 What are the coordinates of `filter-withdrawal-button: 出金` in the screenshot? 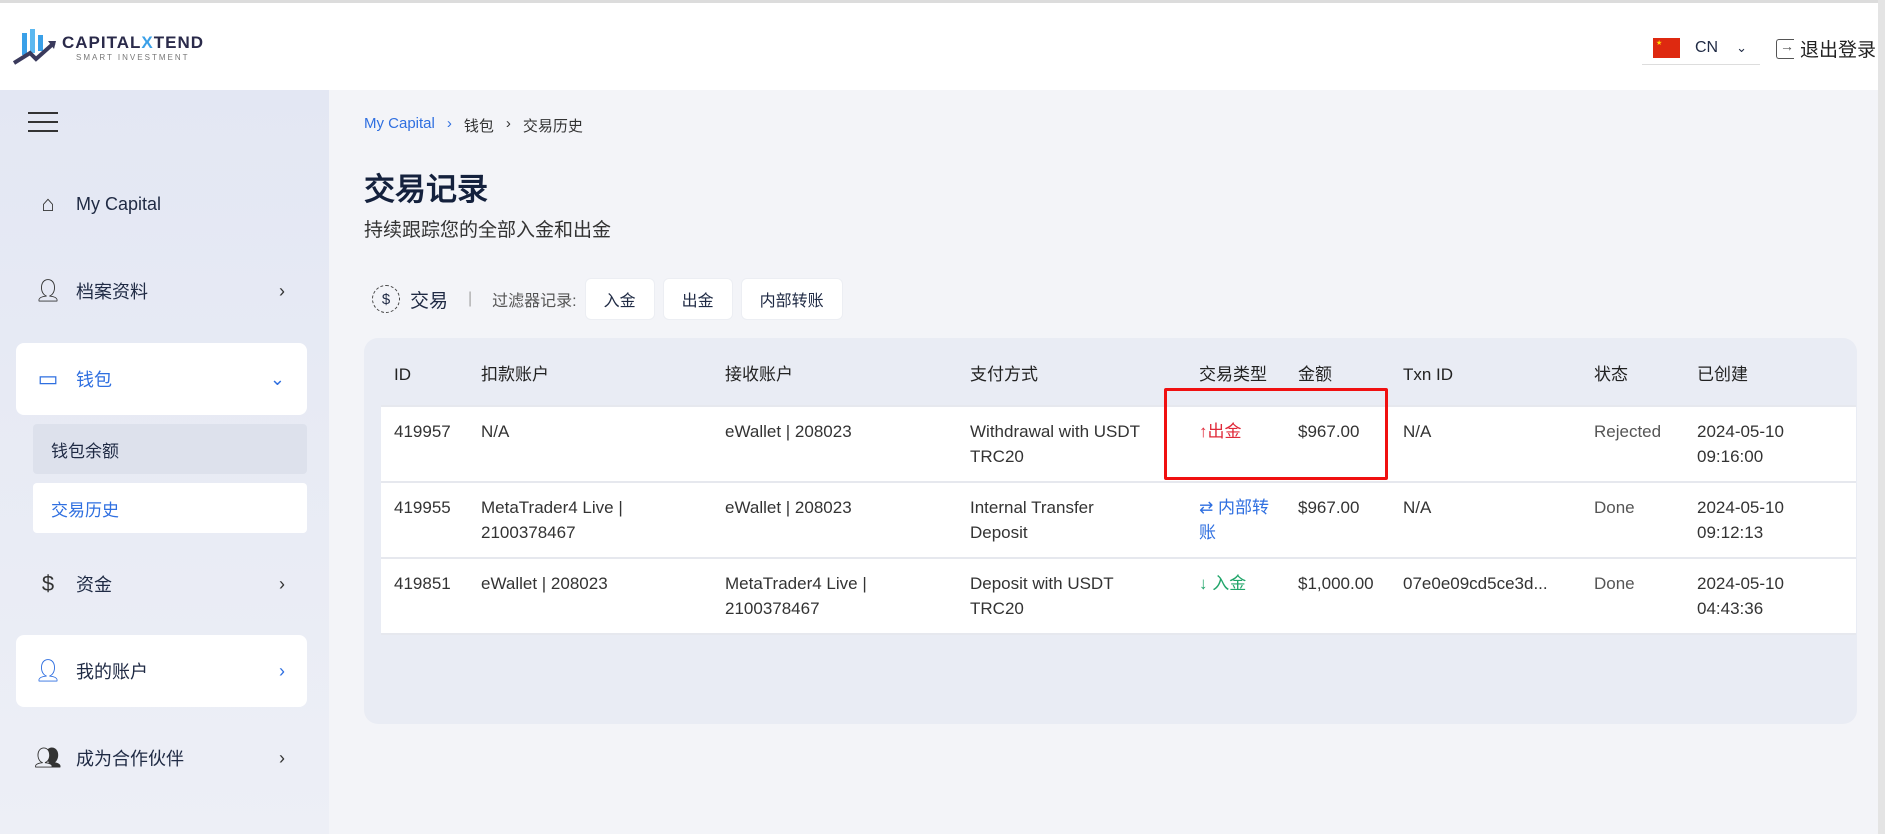 It's located at (697, 299).